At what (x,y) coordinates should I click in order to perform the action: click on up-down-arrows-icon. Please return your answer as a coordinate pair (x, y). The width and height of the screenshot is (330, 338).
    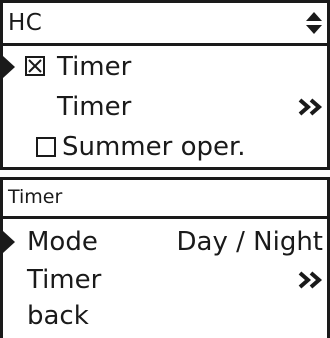
    Looking at the image, I should click on (314, 23).